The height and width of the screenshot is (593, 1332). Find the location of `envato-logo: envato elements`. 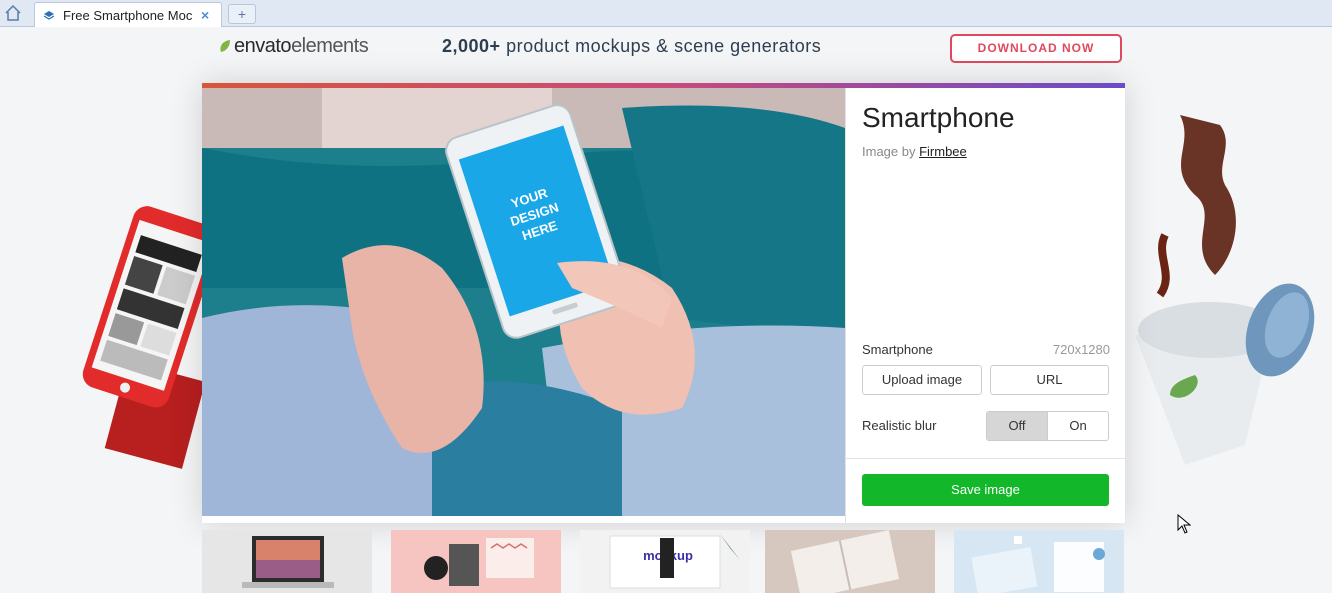

envato-logo: envato elements is located at coordinates (293, 46).